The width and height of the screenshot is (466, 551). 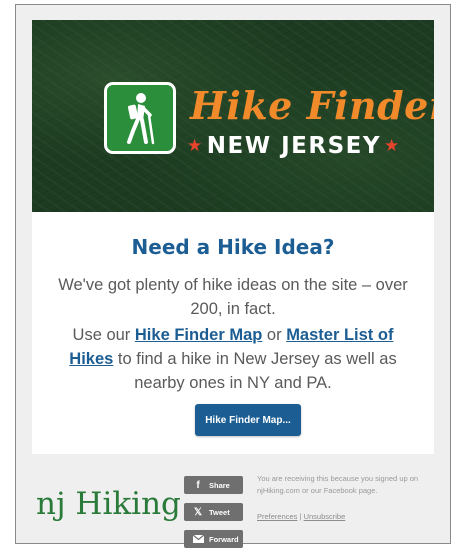 What do you see at coordinates (198, 485) in the screenshot?
I see `facebook-icon: f` at bounding box center [198, 485].